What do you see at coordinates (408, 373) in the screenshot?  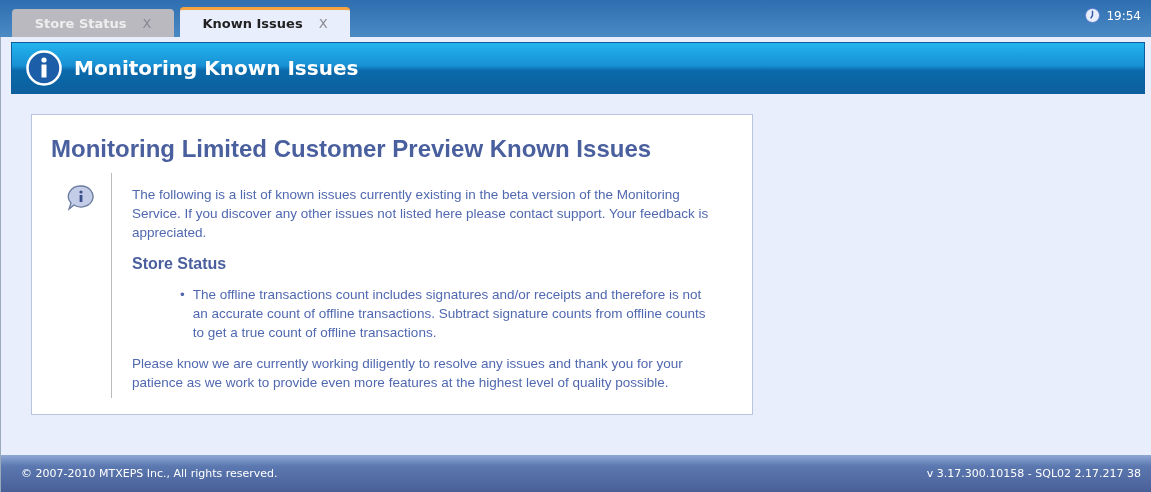 I see `closing-paragraph: Please know we are currently working diligently to resolve any issues and thank you for your patience as we work to provide even more features at the highest level of quality possible.` at bounding box center [408, 373].